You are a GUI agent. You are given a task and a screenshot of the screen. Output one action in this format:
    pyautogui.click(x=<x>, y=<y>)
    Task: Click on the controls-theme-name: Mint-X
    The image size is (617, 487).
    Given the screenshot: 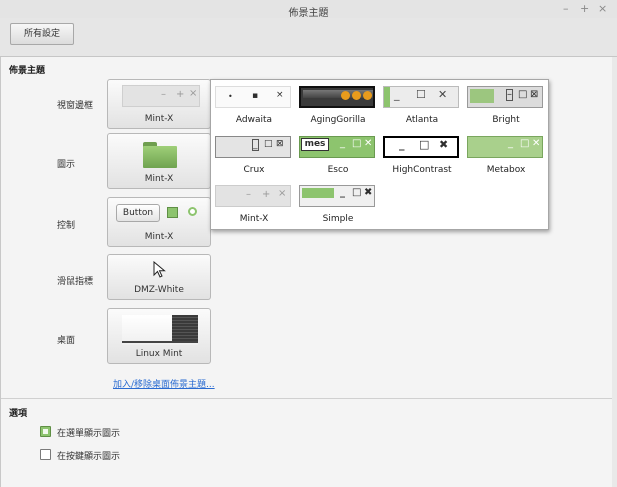 What is the action you would take?
    pyautogui.click(x=159, y=237)
    